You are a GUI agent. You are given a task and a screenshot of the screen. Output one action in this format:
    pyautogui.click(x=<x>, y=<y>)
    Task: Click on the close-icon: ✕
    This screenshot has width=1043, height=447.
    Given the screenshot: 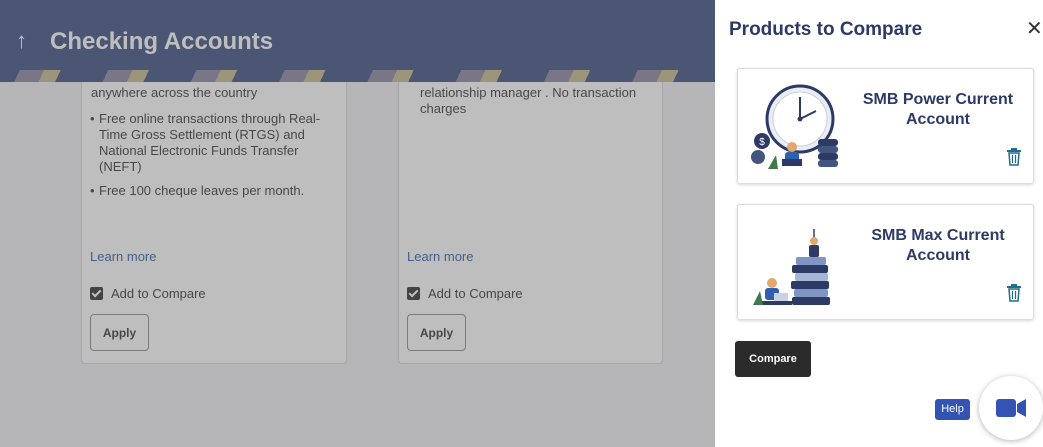 What is the action you would take?
    pyautogui.click(x=1034, y=29)
    